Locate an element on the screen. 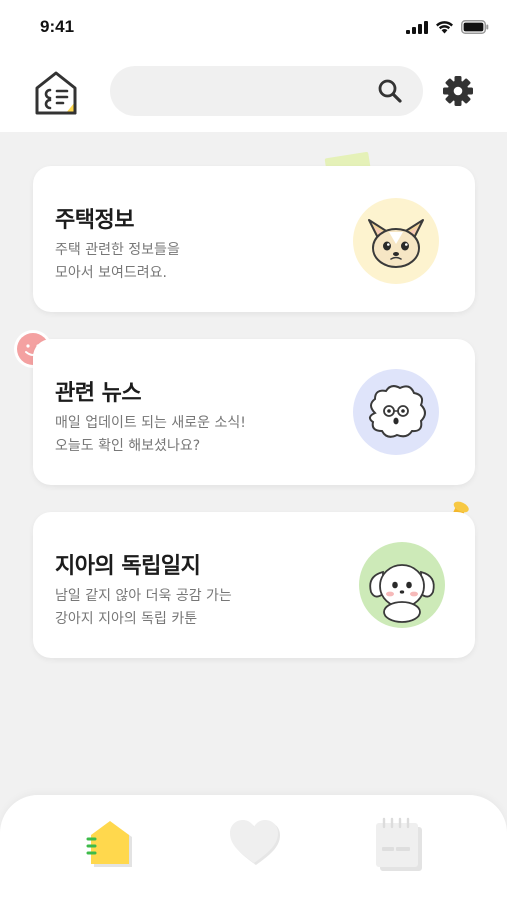 This screenshot has height=900, width=507. house-document-icon is located at coordinates (56, 93).